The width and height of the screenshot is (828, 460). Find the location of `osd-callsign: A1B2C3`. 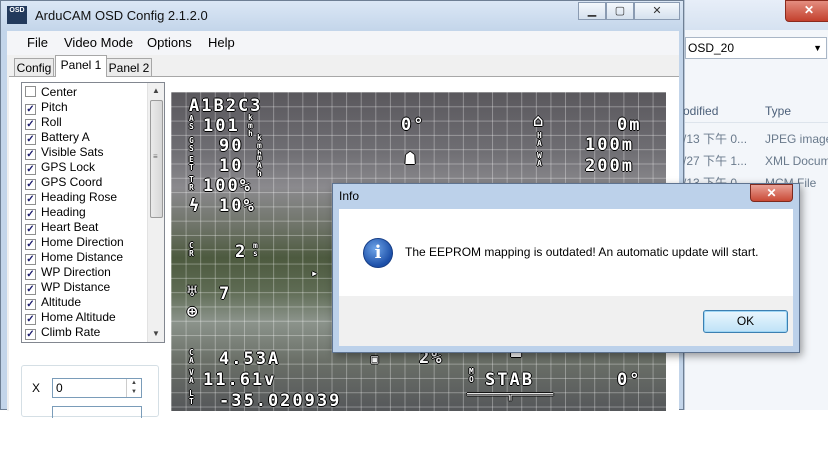

osd-callsign: A1B2C3 is located at coordinates (226, 106).